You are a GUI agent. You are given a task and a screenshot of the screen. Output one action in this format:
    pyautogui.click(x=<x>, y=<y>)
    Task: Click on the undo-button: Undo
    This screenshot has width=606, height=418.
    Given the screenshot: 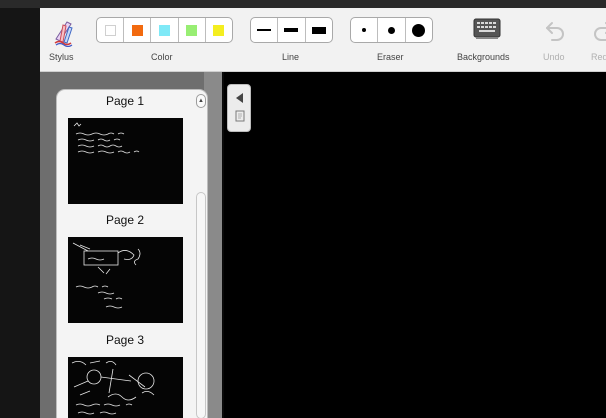 What is the action you would take?
    pyautogui.click(x=555, y=40)
    